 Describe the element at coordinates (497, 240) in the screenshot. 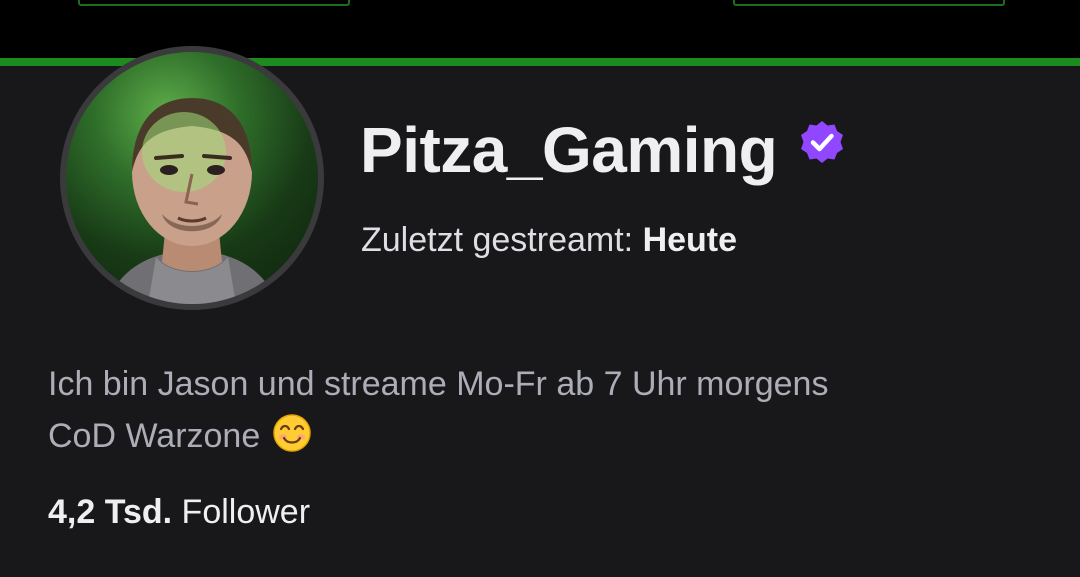

I see `last-streamed-label: Zuletzt gestreamt:` at that location.